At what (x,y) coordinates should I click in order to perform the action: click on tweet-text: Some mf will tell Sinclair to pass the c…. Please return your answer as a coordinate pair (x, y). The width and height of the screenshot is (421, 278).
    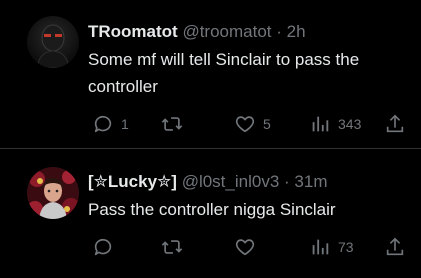
    Looking at the image, I should click on (224, 73).